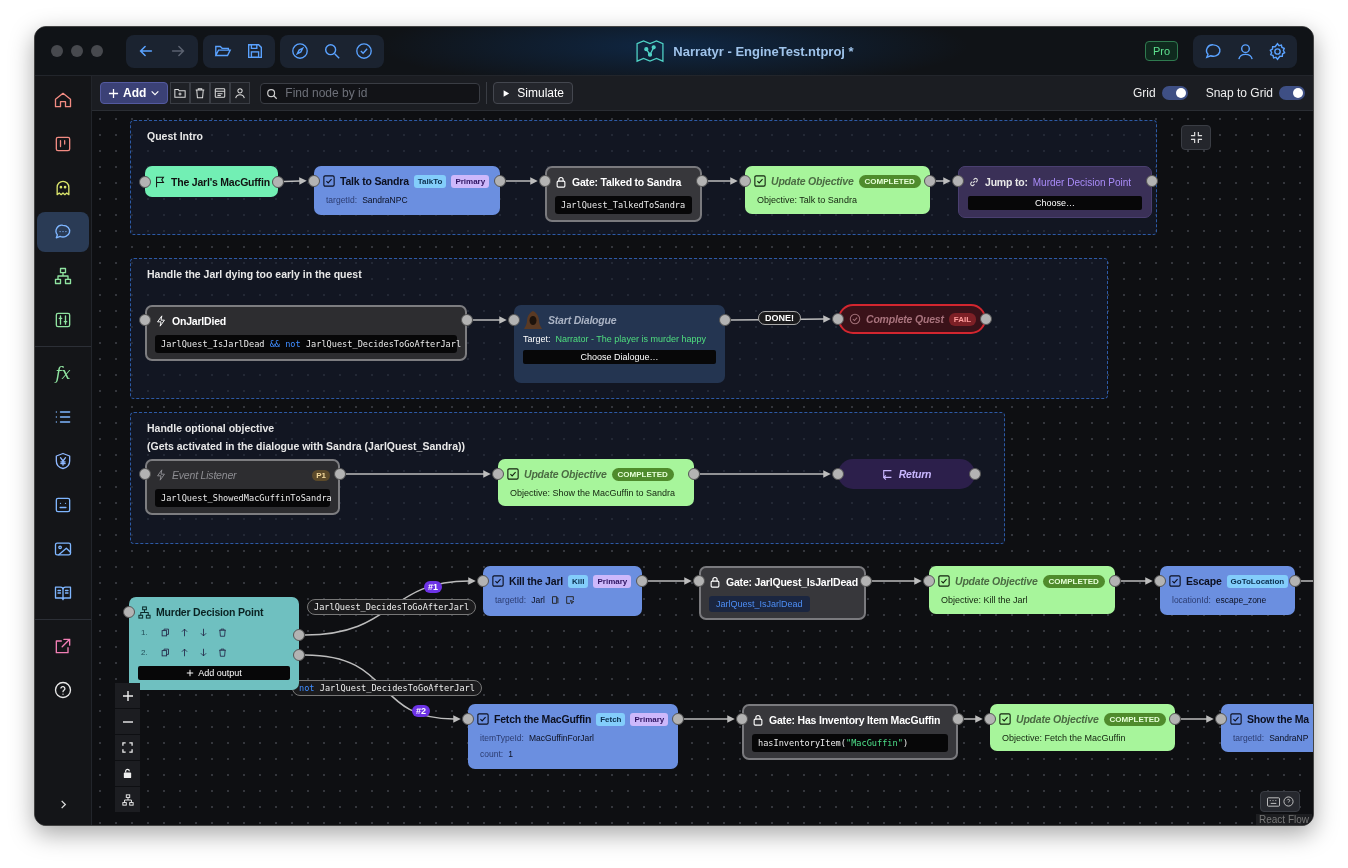  Describe the element at coordinates (210, 612) in the screenshot. I see `node-title: Murder Decision Point` at that location.